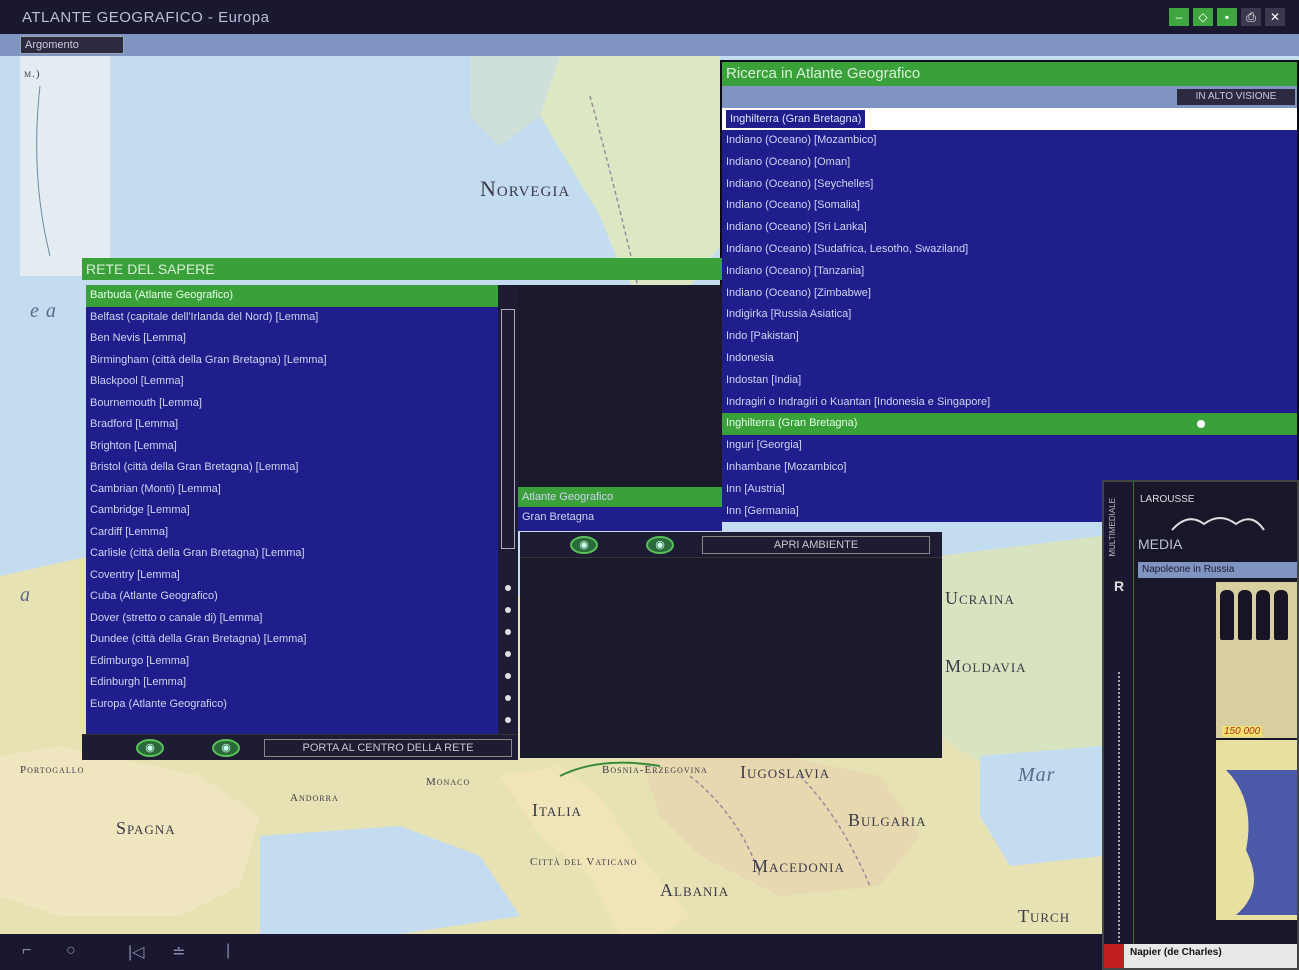 This screenshot has width=1299, height=970. What do you see at coordinates (620, 497) in the screenshot?
I see `related-item: Atlante Geografico` at bounding box center [620, 497].